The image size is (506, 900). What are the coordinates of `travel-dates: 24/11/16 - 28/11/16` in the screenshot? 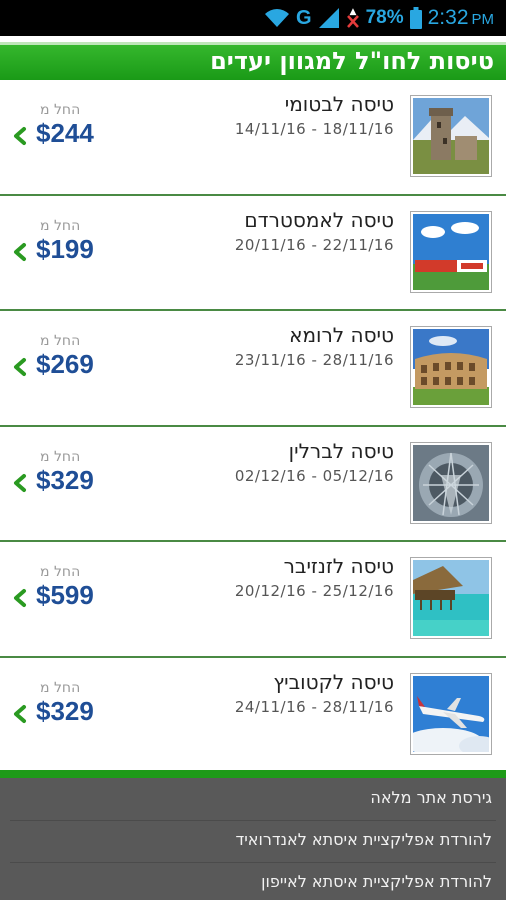 It's located at (314, 706).